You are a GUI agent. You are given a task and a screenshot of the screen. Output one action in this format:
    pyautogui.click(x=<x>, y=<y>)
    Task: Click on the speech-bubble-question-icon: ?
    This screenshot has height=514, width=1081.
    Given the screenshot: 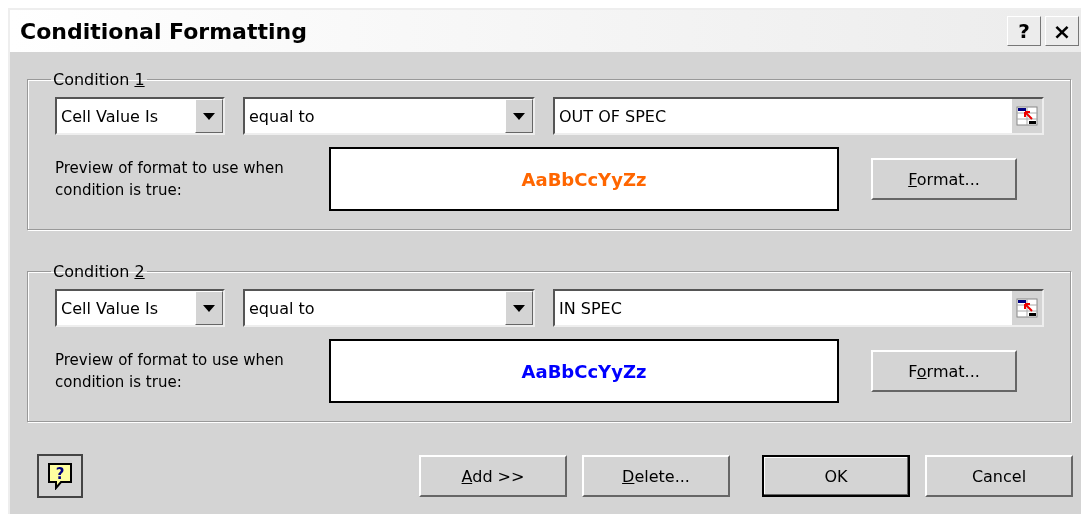 What is the action you would take?
    pyautogui.click(x=60, y=476)
    